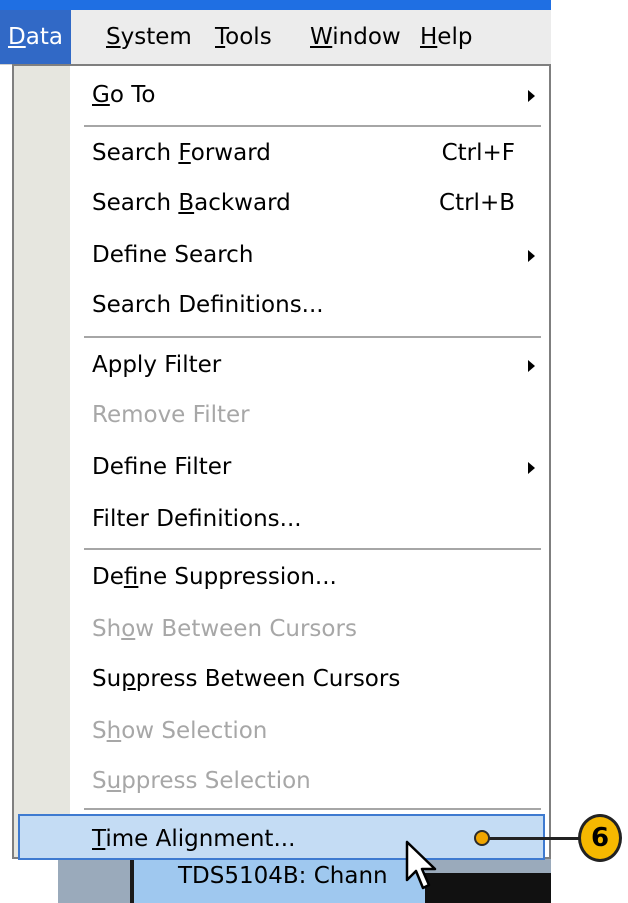 The height and width of the screenshot is (903, 628). I want to click on search-forward-post: orward, so click(230, 153).